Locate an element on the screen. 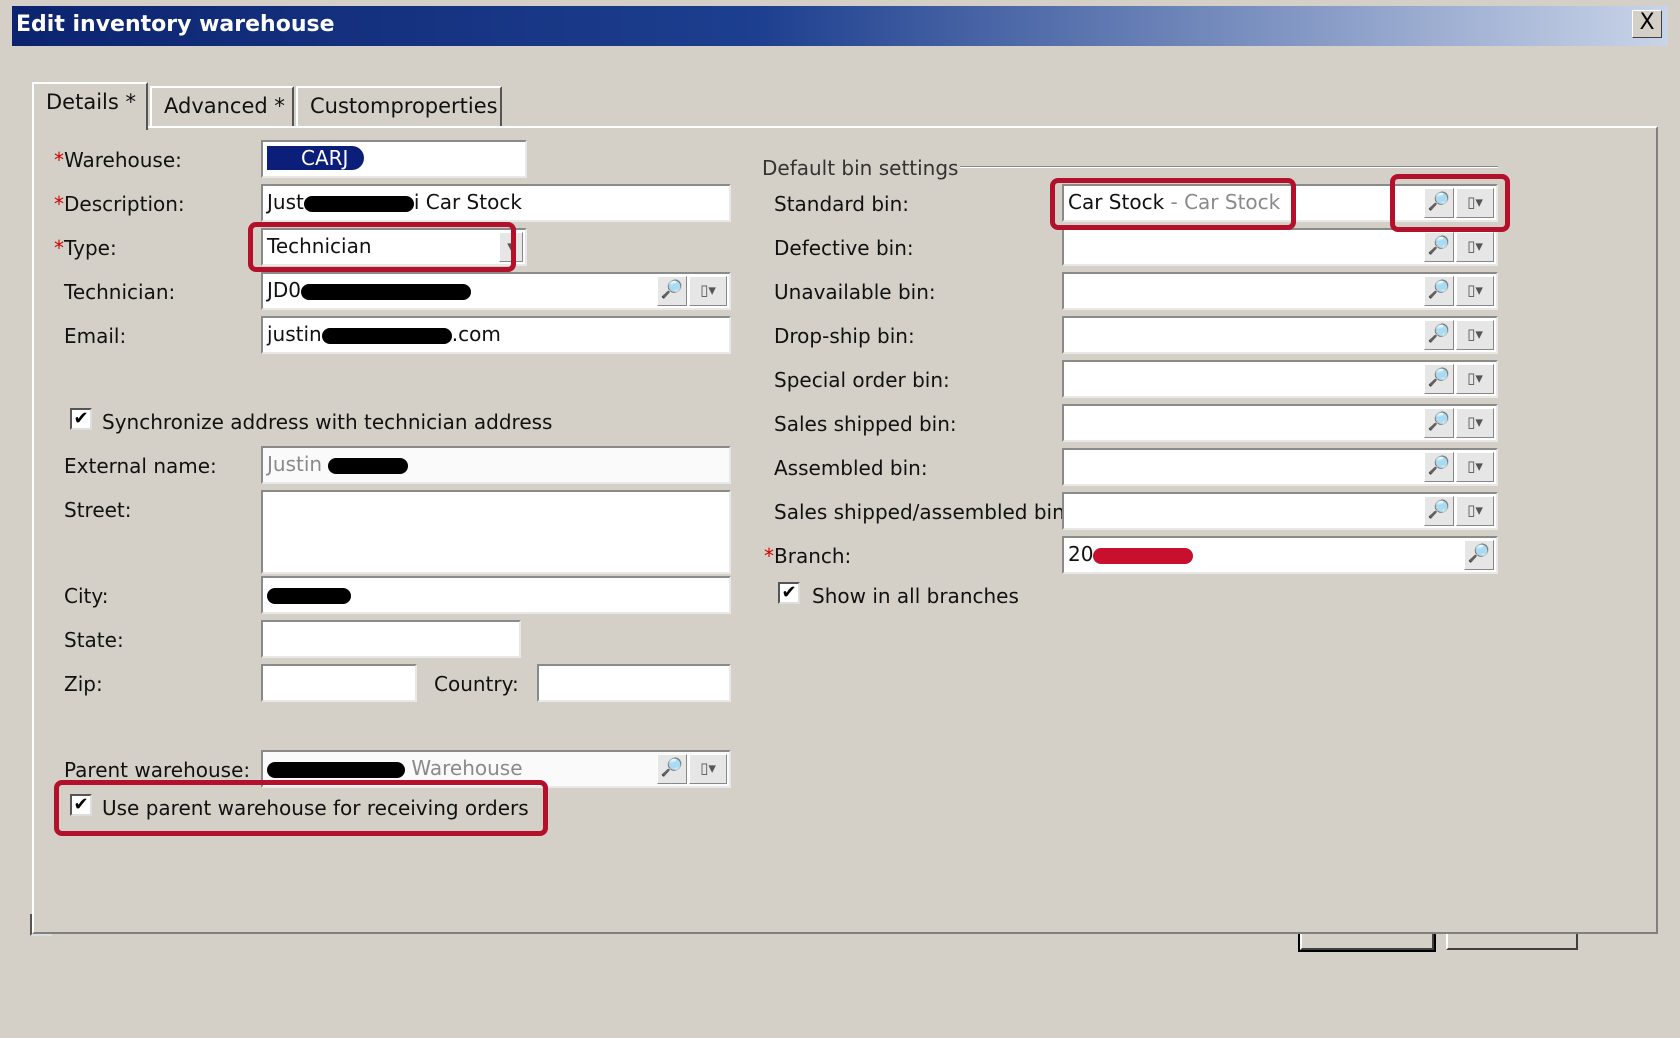 The width and height of the screenshot is (1680, 1038). use-parent-warehouse-checkbox: ✔ is located at coordinates (81, 805).